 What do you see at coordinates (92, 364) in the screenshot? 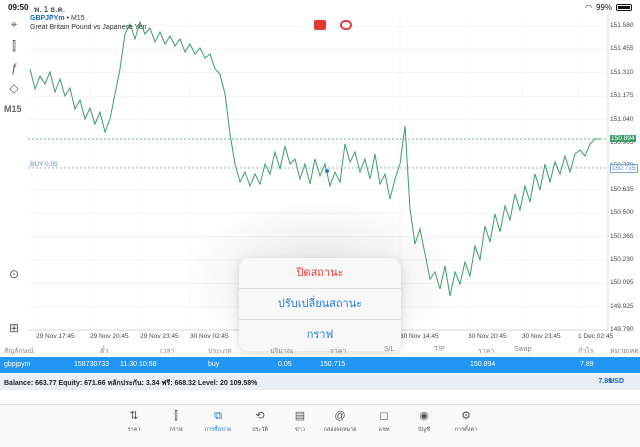
I see `row-ticket: 158730733` at bounding box center [92, 364].